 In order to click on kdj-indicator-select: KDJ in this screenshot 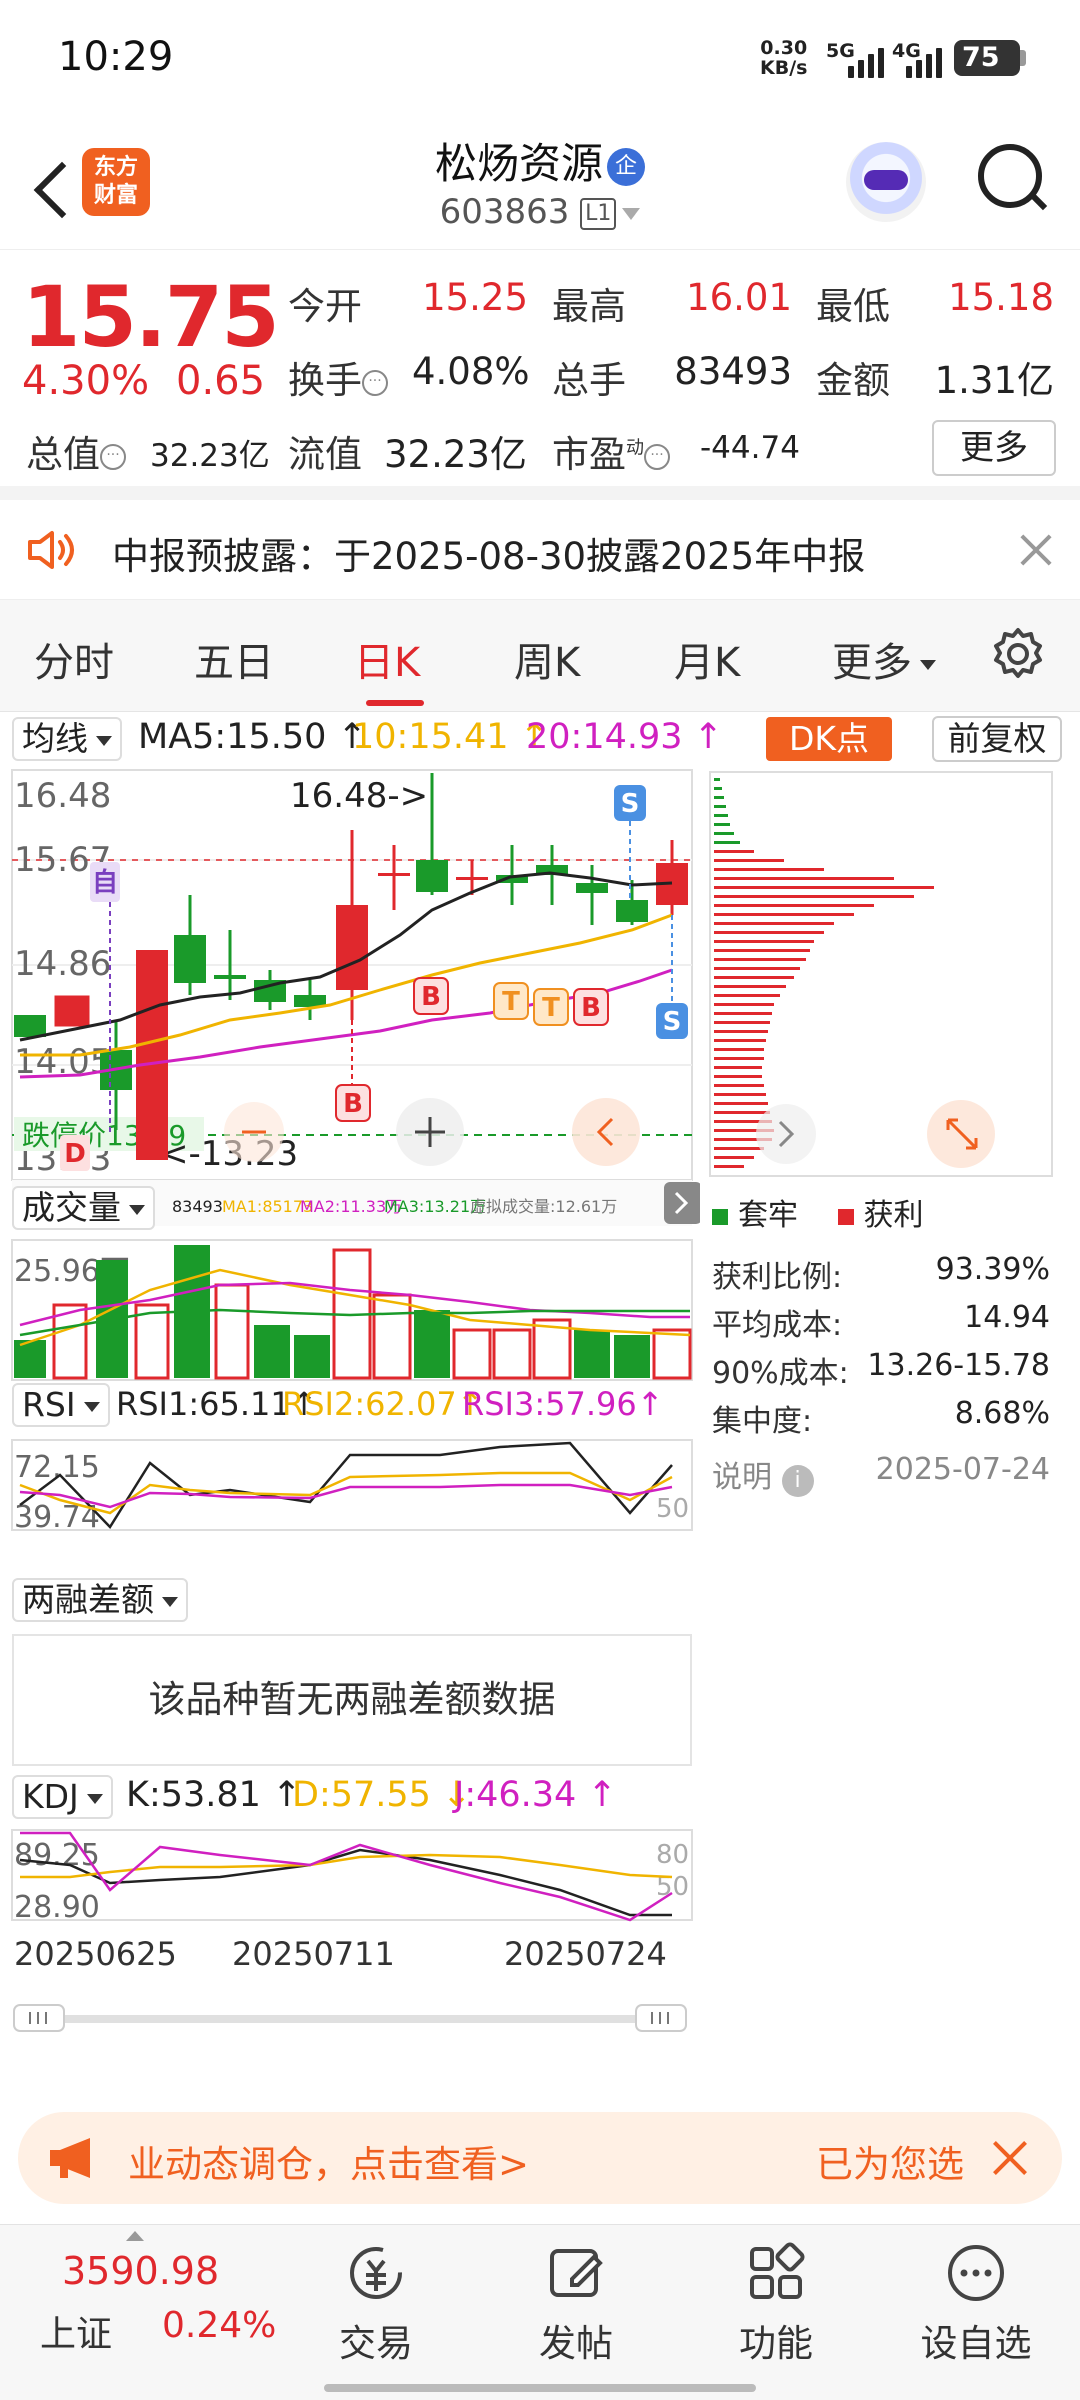, I will do `click(62, 1797)`.